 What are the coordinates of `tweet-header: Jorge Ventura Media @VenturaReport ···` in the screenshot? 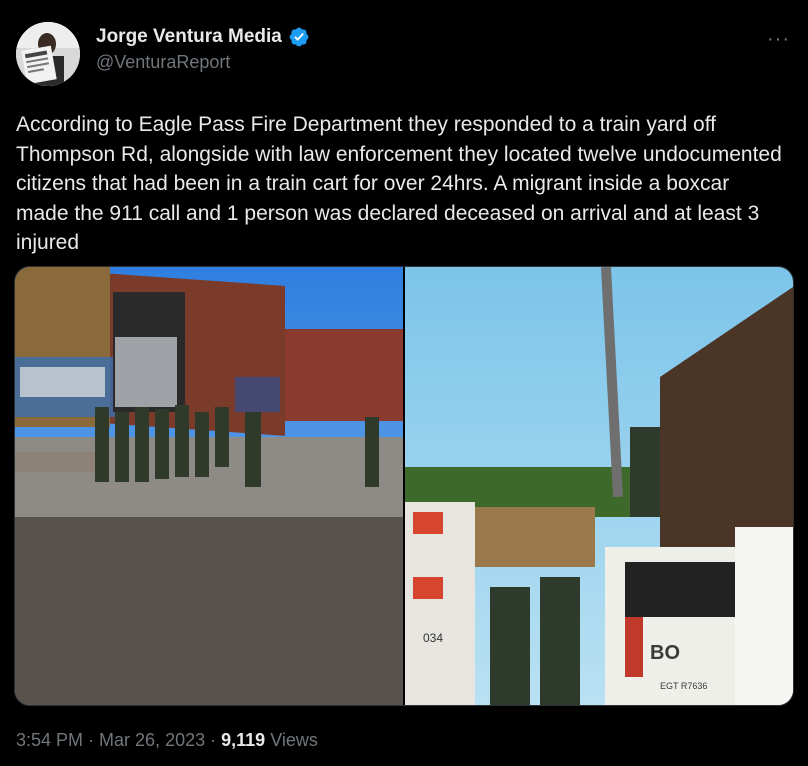 It's located at (404, 55).